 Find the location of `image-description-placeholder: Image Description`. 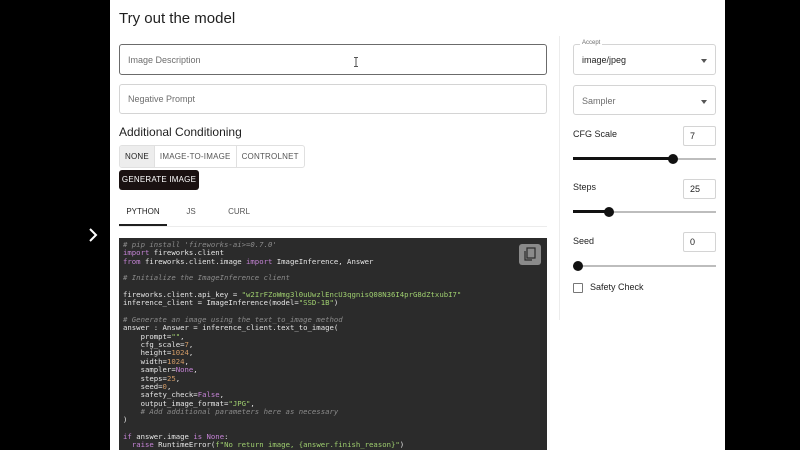

image-description-placeholder: Image Description is located at coordinates (164, 60).